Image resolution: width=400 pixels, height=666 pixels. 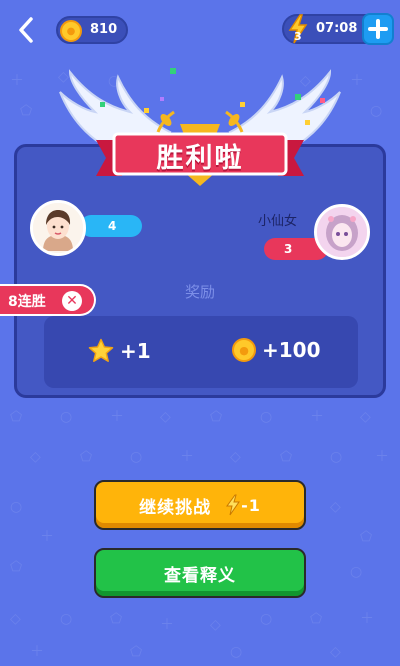 I want to click on player-right-avatar, so click(x=342, y=232).